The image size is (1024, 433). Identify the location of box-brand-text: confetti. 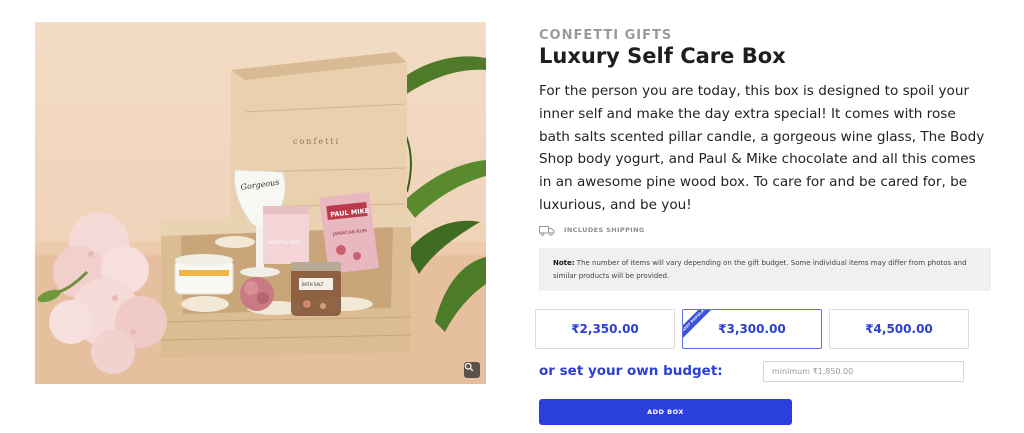
(316, 141).